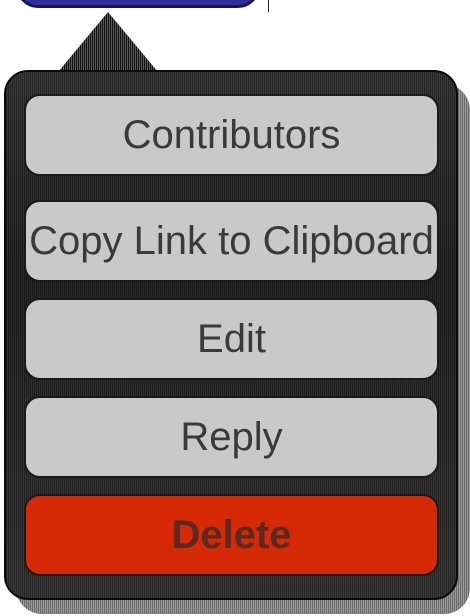  I want to click on contributors-button: Contributors, so click(231, 135).